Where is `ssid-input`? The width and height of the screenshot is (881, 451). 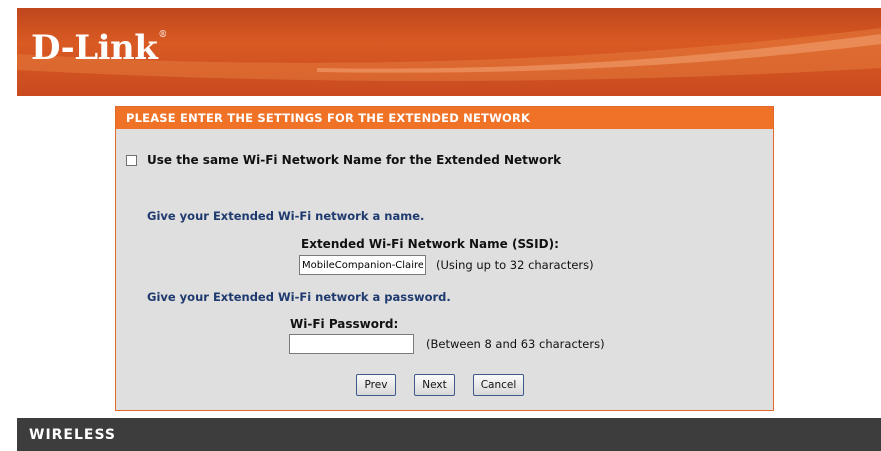 ssid-input is located at coordinates (362, 265).